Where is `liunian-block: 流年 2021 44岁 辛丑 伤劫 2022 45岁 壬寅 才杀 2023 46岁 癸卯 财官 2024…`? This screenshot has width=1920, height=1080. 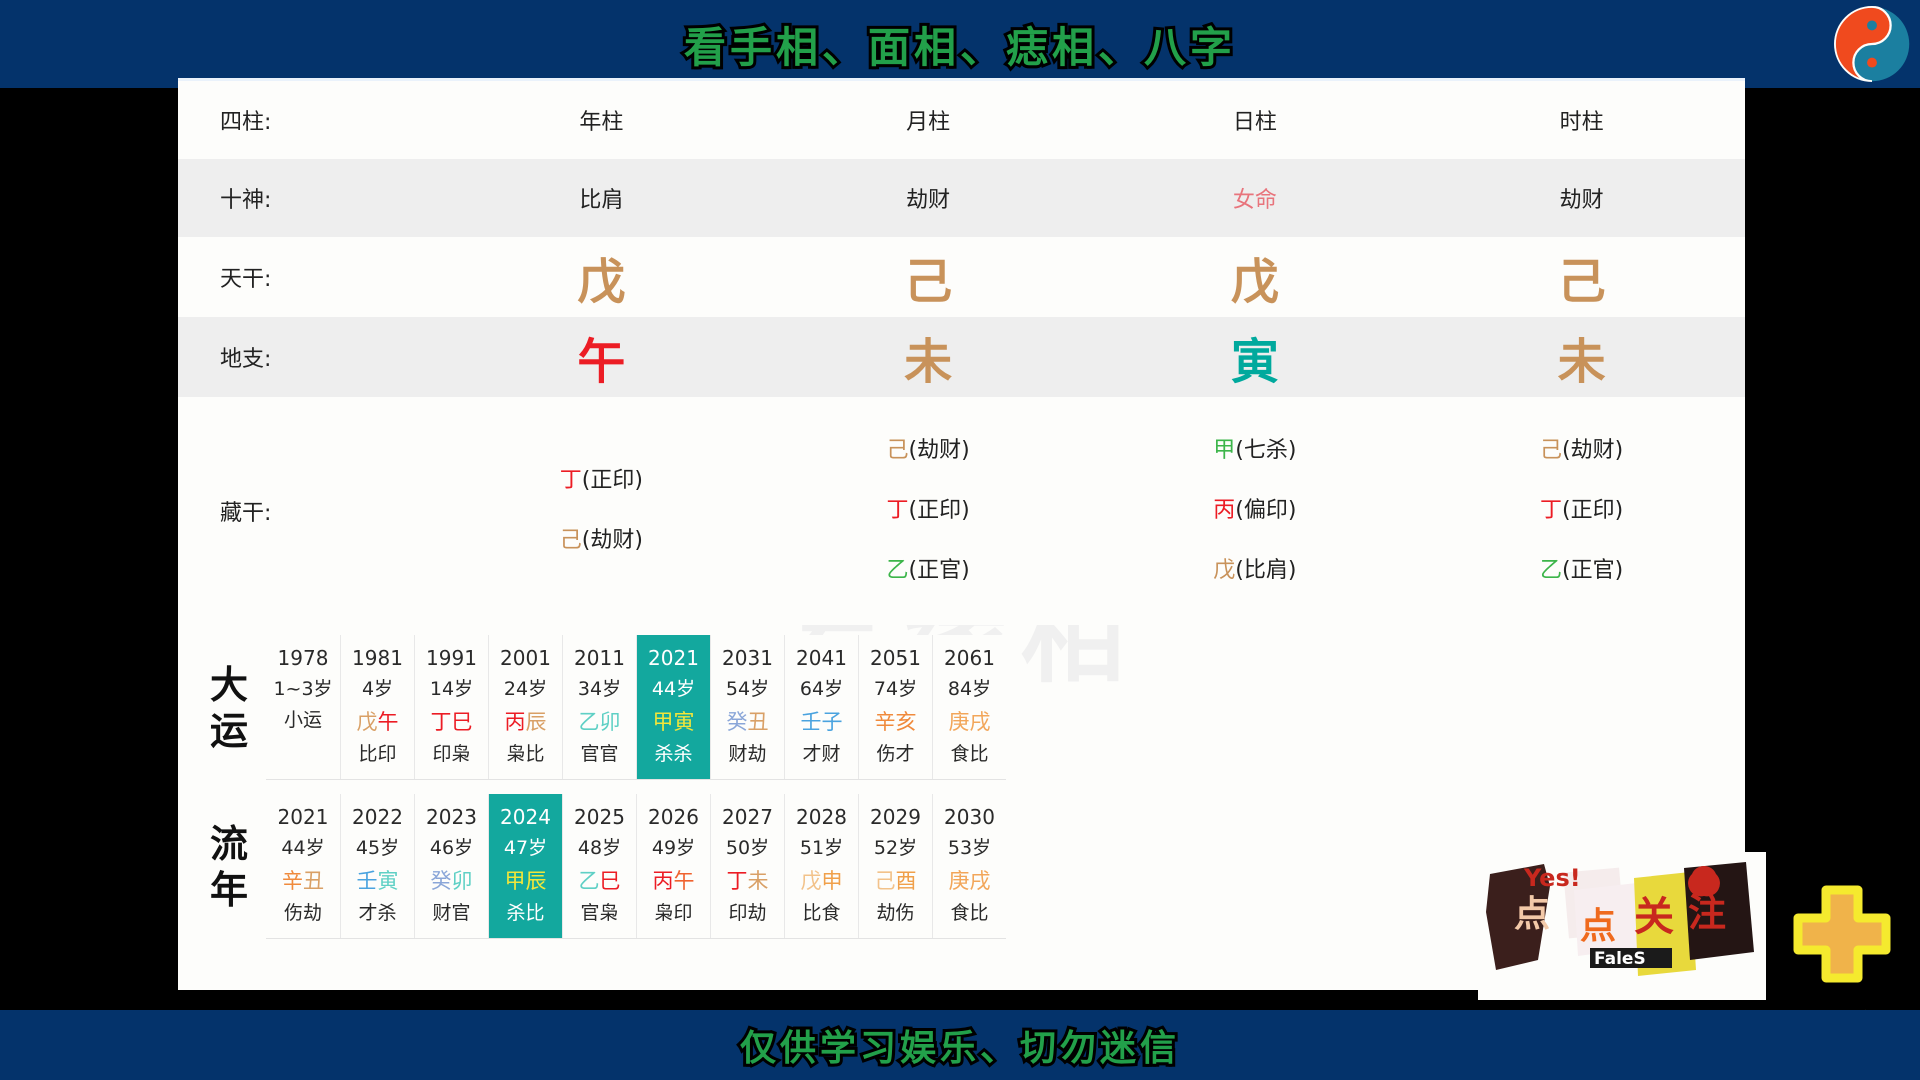
liunian-block: 流年 2021 44岁 辛丑 伤劫 2022 45岁 壬寅 才杀 2023 46岁 癸卯 财官 2024… is located at coordinates (968, 866).